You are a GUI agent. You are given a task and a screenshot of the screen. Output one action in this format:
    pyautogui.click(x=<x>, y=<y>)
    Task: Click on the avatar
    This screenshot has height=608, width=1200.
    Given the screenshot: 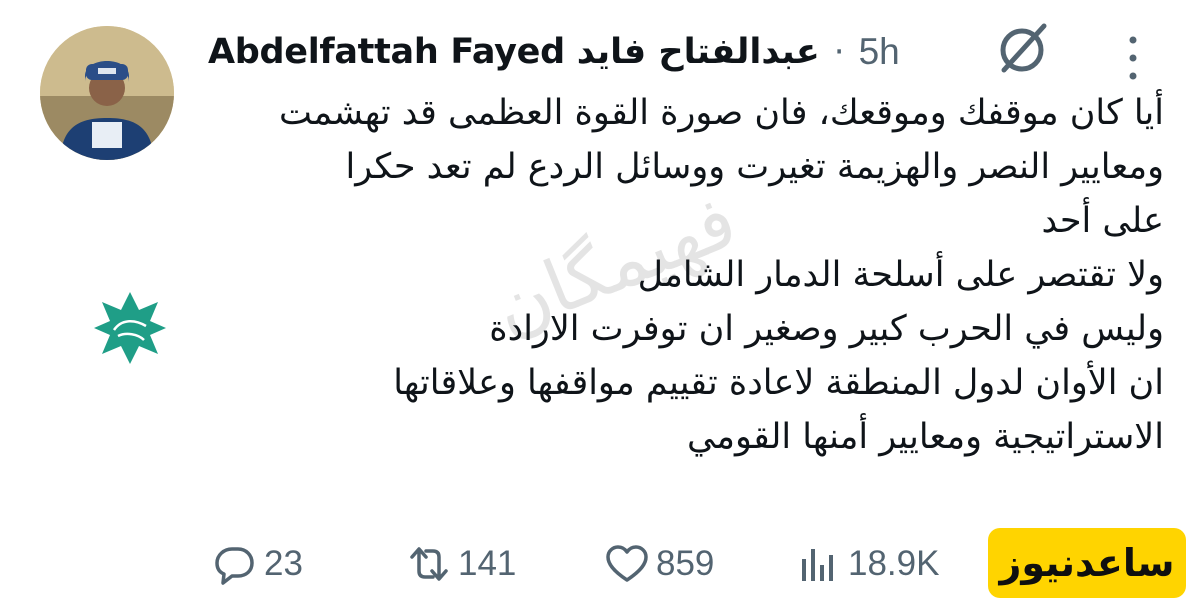 What is the action you would take?
    pyautogui.click(x=107, y=93)
    